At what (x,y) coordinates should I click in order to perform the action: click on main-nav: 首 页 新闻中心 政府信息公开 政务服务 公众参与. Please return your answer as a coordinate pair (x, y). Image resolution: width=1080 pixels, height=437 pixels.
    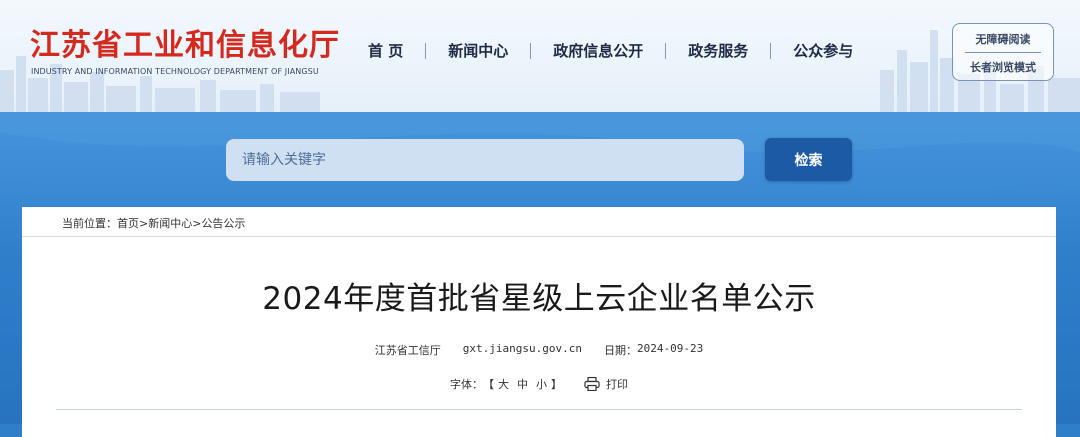
    Looking at the image, I should click on (610, 50).